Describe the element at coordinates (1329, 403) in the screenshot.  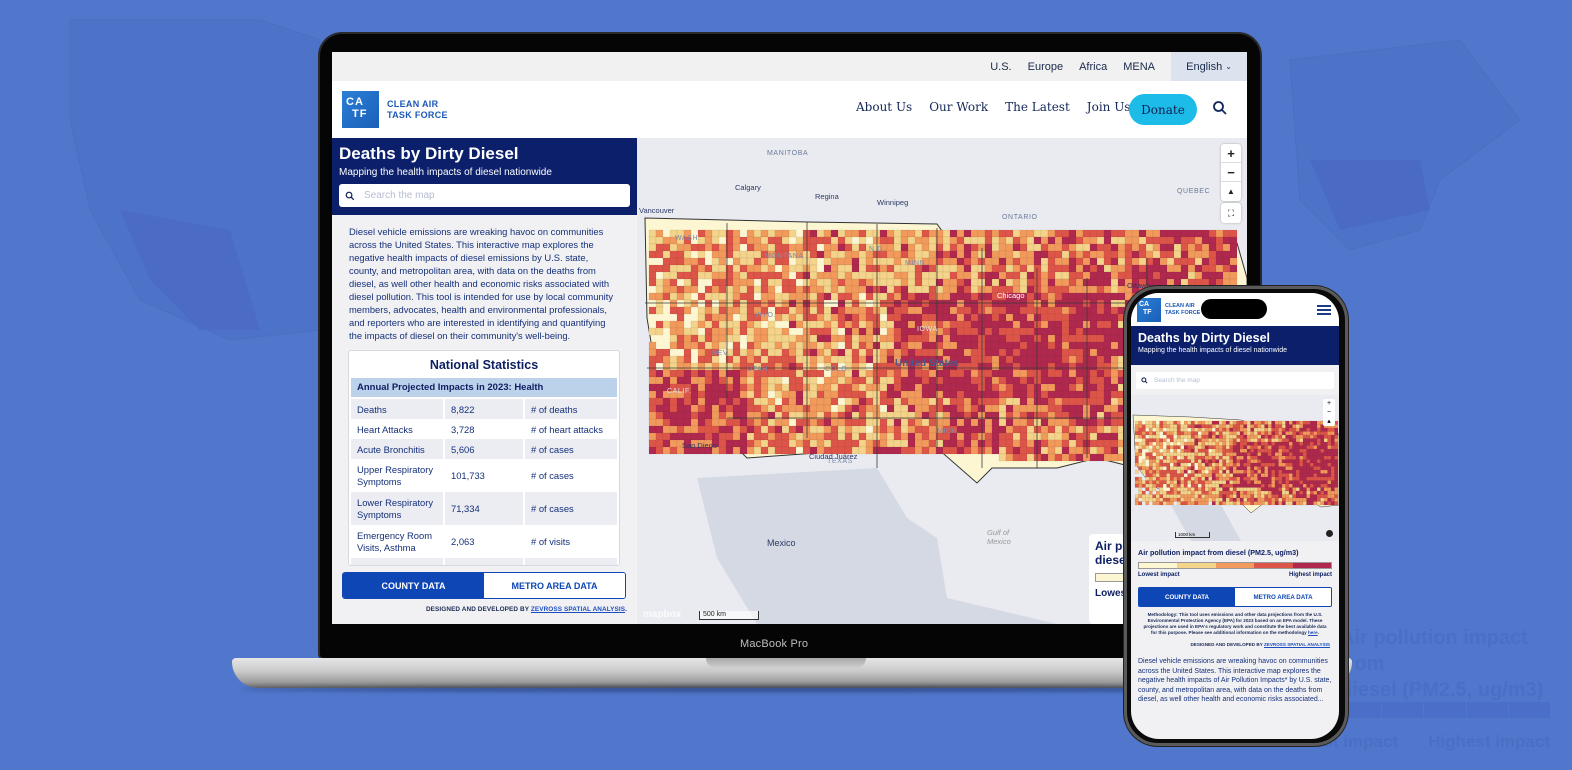
I see `phone-zoom-in: +` at that location.